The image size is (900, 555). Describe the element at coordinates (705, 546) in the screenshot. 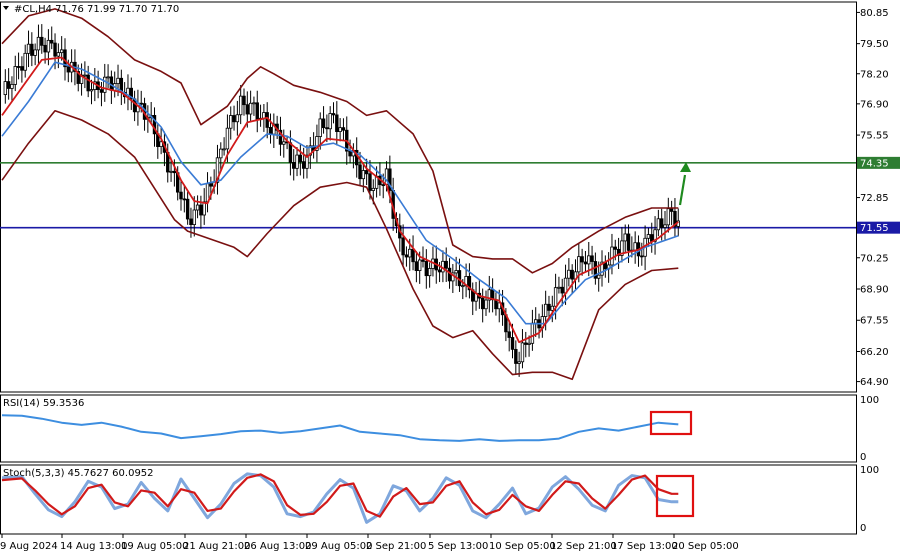

I see `time-tick-label: 20 Sep 05:00` at that location.